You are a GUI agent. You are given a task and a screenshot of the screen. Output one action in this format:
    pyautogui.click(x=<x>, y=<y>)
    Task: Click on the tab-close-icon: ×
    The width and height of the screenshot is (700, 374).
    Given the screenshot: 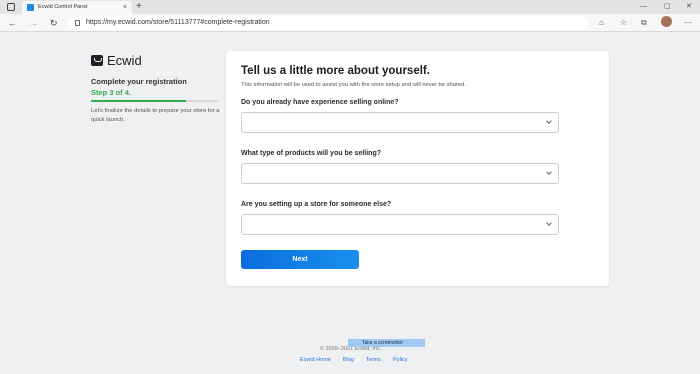 What is the action you would take?
    pyautogui.click(x=125, y=7)
    